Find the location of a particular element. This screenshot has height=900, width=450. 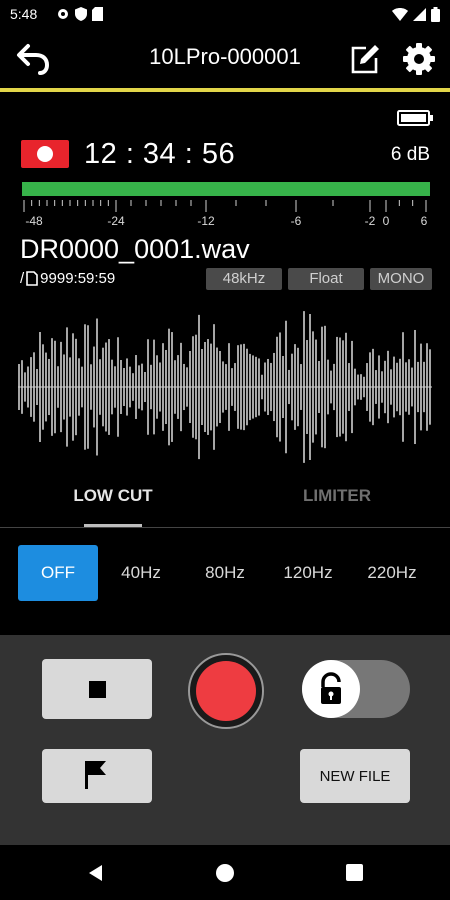

battery-indicator is located at coordinates (415, 118).